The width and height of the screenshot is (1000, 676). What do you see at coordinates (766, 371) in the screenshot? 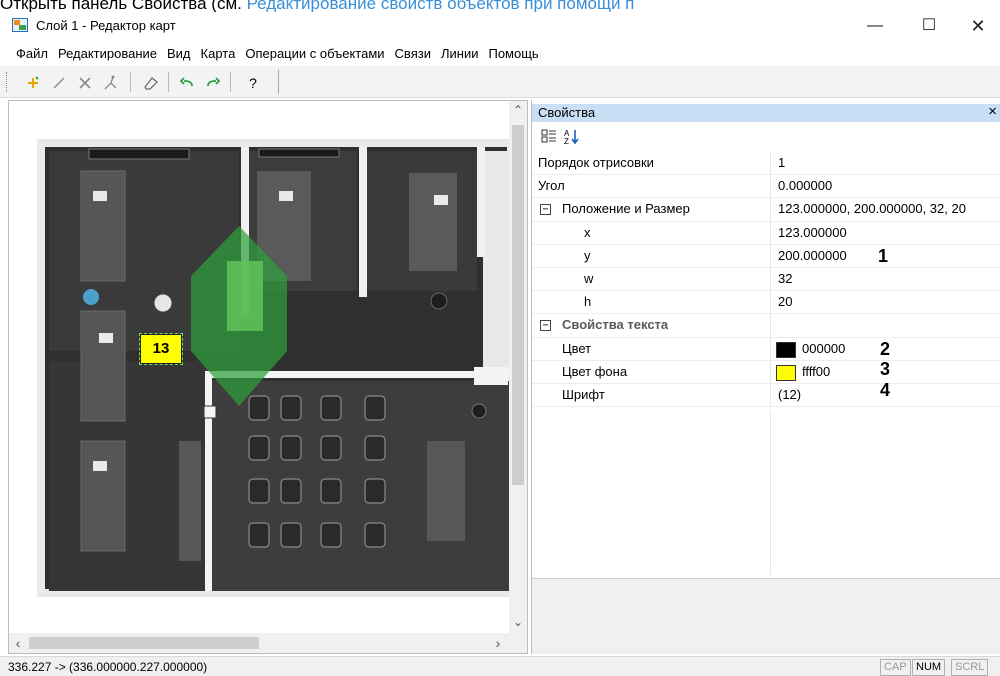
I see `property-row: Цвет фона ffff00 3` at bounding box center [766, 371].